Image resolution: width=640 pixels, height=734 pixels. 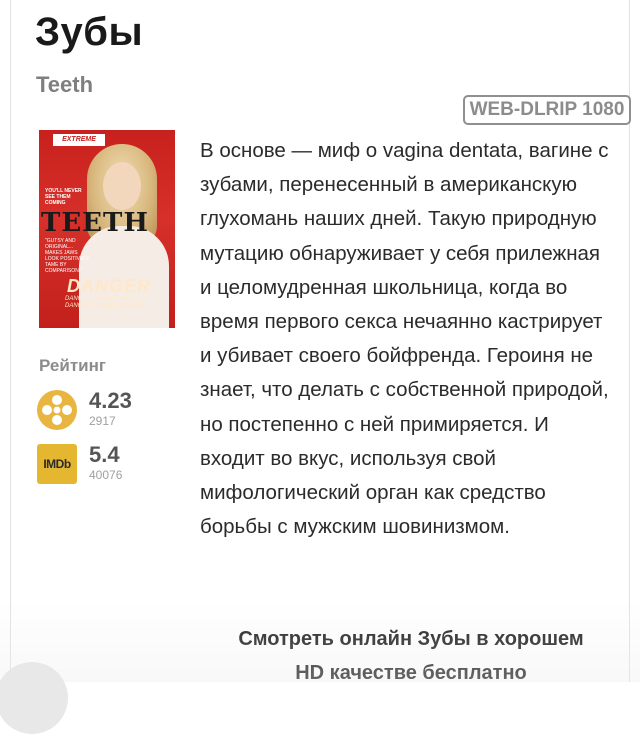 What do you see at coordinates (79, 140) in the screenshot?
I see `poster-top-strip: EXTREME` at bounding box center [79, 140].